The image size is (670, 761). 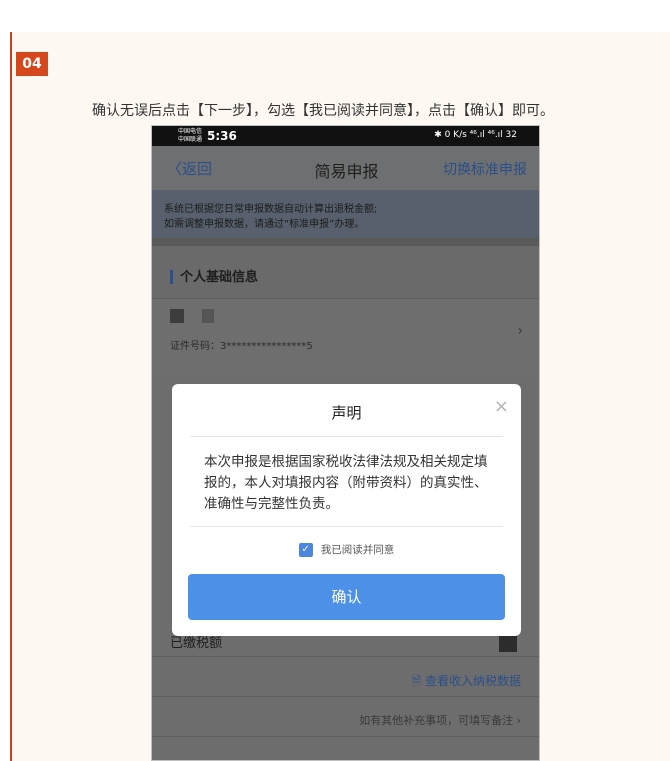 I want to click on step-number-badge: 04, so click(x=32, y=64).